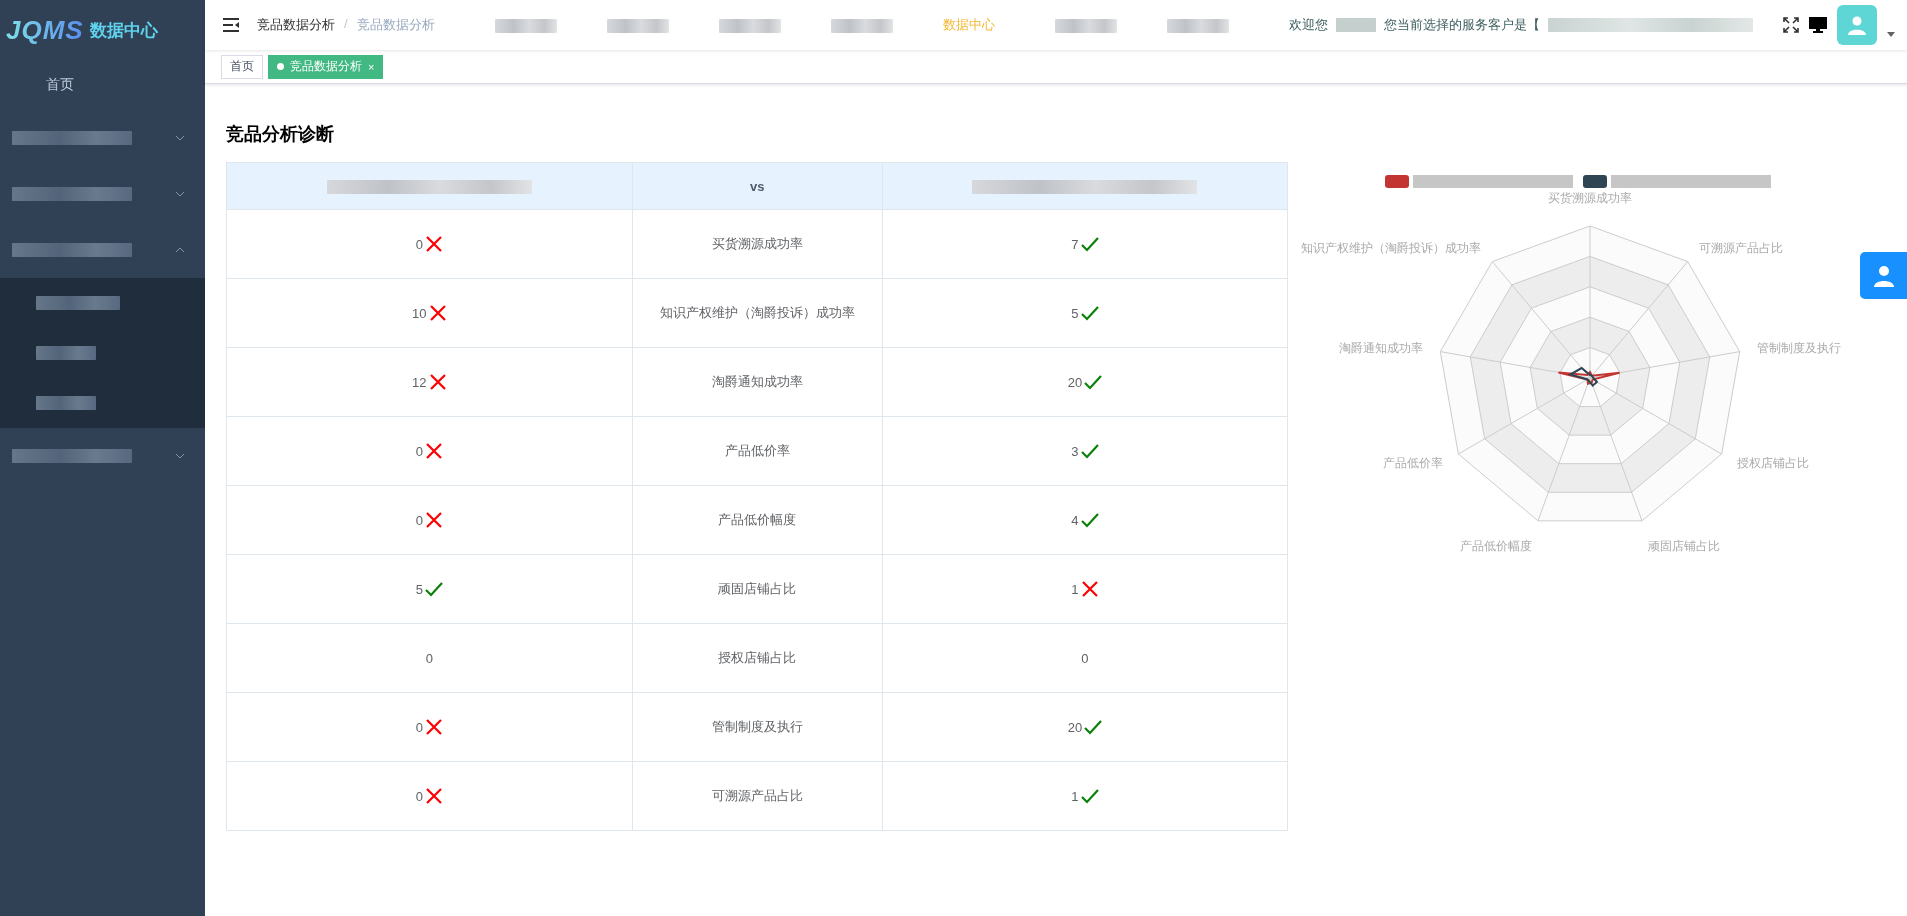 The height and width of the screenshot is (916, 1907). Describe the element at coordinates (1741, 247) in the screenshot. I see `axis-label: 可溯源产品占比` at that location.